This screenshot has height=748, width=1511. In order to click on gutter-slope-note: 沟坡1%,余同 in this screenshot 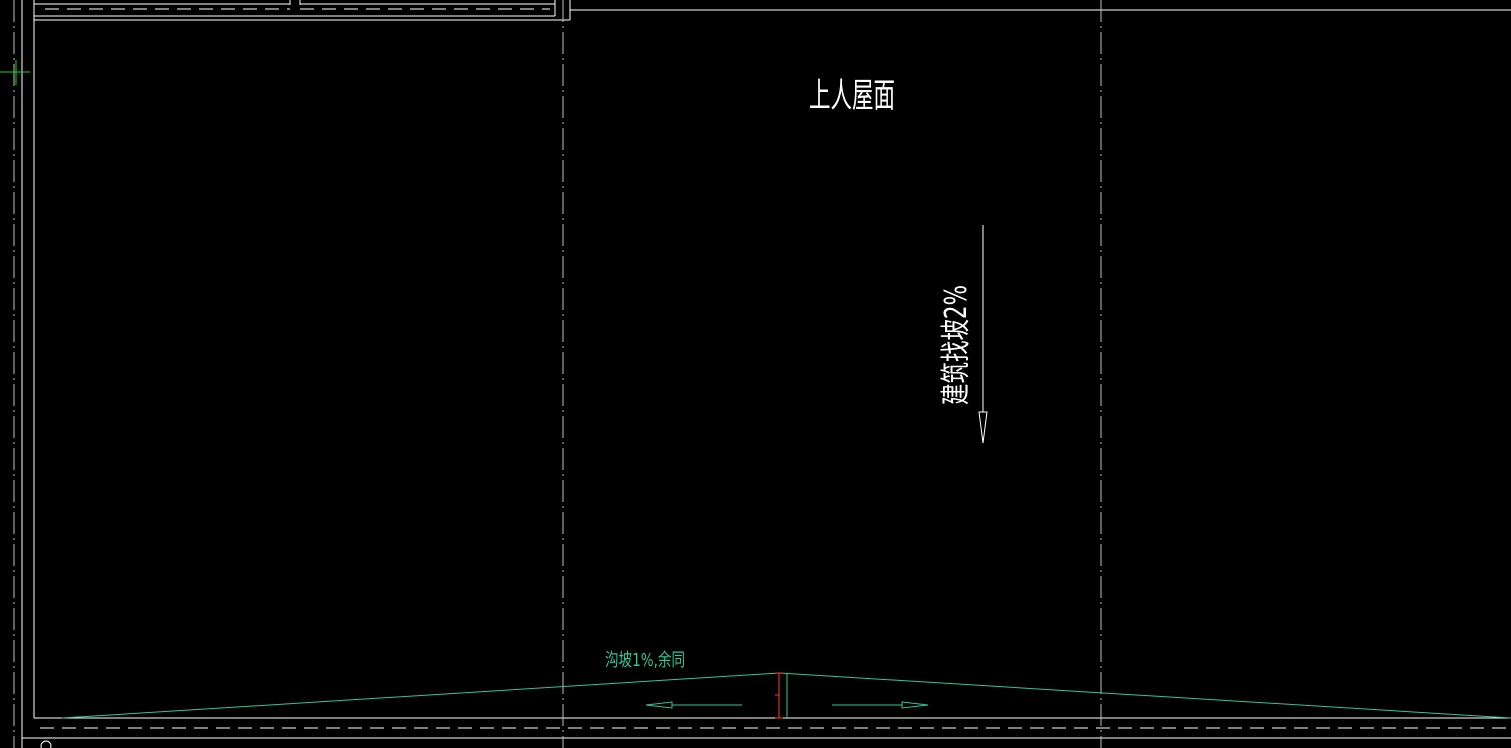, I will do `click(645, 660)`.